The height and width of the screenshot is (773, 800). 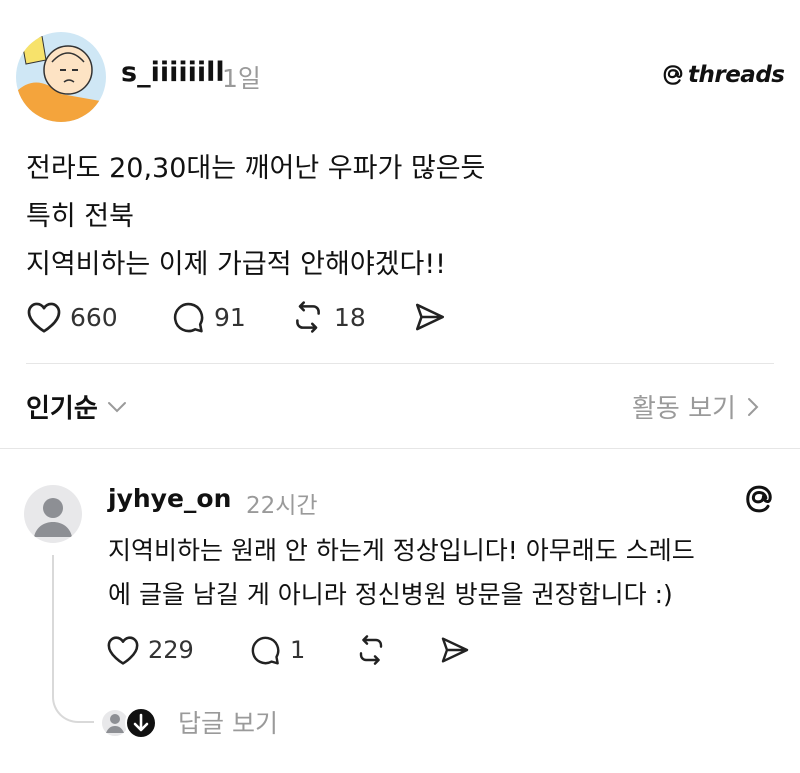 What do you see at coordinates (736, 75) in the screenshot?
I see `threads-wordmark: threads` at bounding box center [736, 75].